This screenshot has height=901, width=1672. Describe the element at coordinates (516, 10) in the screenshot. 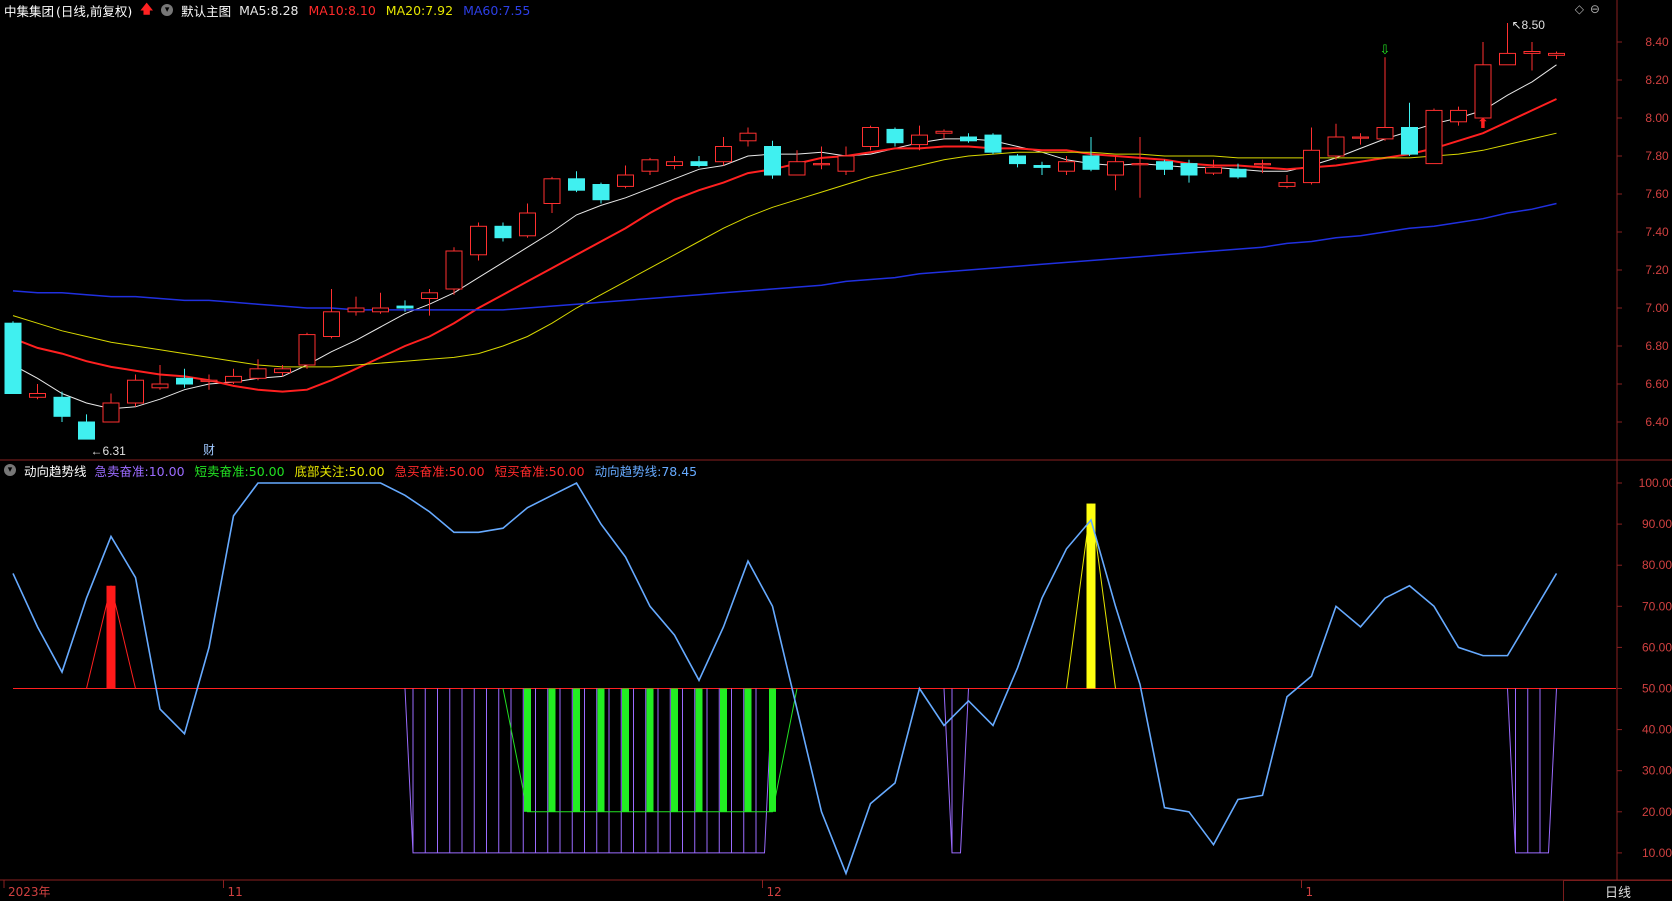

I see `ma-legend-item-value: 7.55` at that location.